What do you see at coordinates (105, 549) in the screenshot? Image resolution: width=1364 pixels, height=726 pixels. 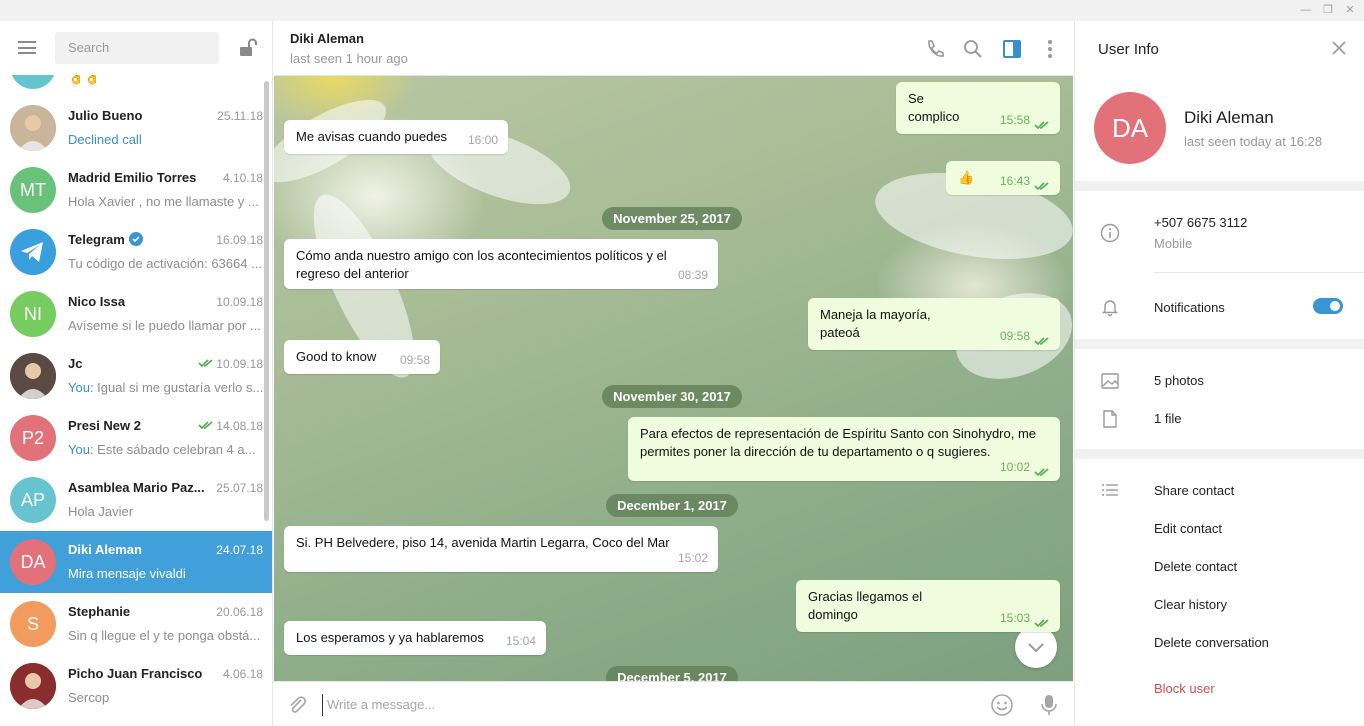 I see `chat-name-text: Diki Aleman` at bounding box center [105, 549].